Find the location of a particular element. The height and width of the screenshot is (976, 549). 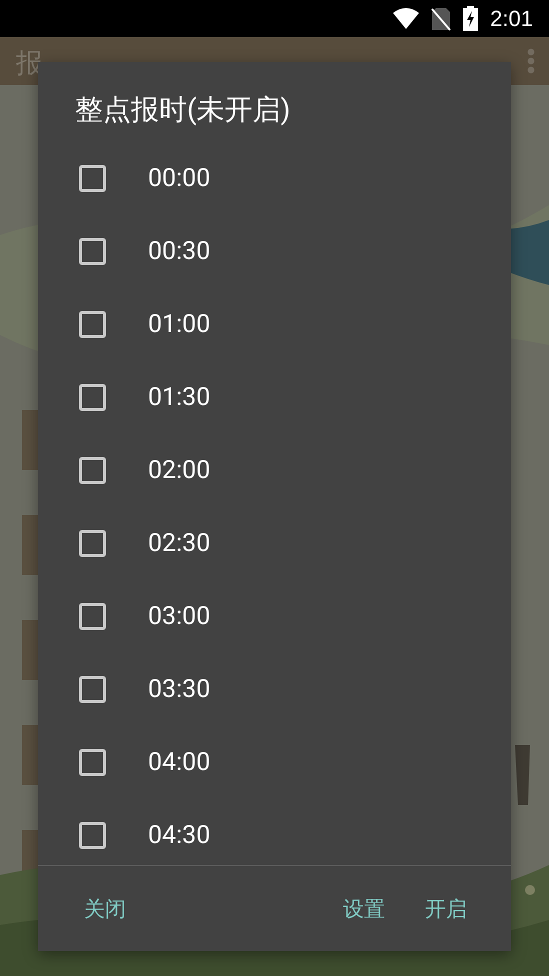

battery-charging-icon is located at coordinates (470, 18).